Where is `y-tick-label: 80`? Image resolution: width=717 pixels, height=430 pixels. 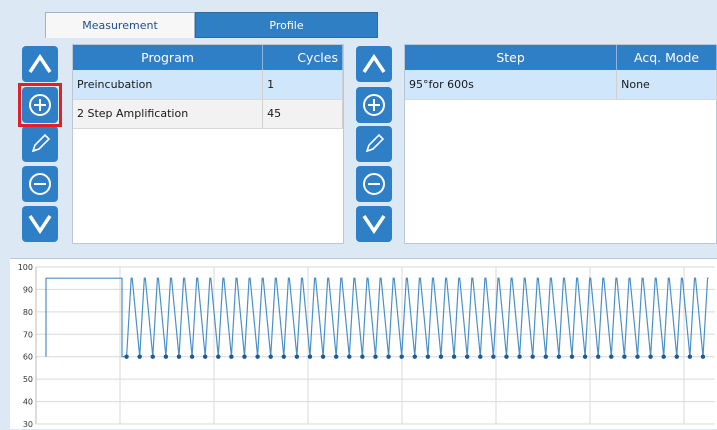
y-tick-label: 80 is located at coordinates (28, 312).